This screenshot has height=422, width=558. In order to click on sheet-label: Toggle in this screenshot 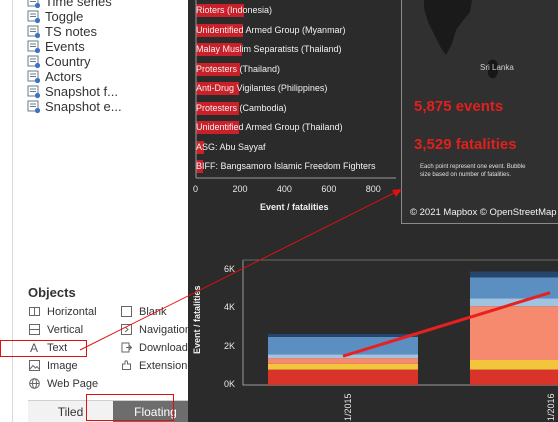, I will do `click(64, 16)`.